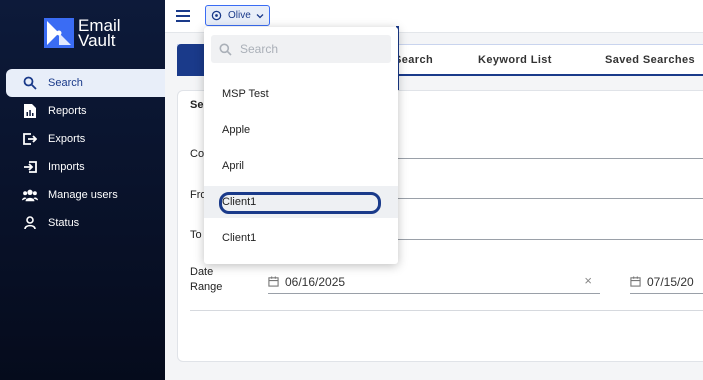  I want to click on date-range-label-1: Date, so click(202, 272).